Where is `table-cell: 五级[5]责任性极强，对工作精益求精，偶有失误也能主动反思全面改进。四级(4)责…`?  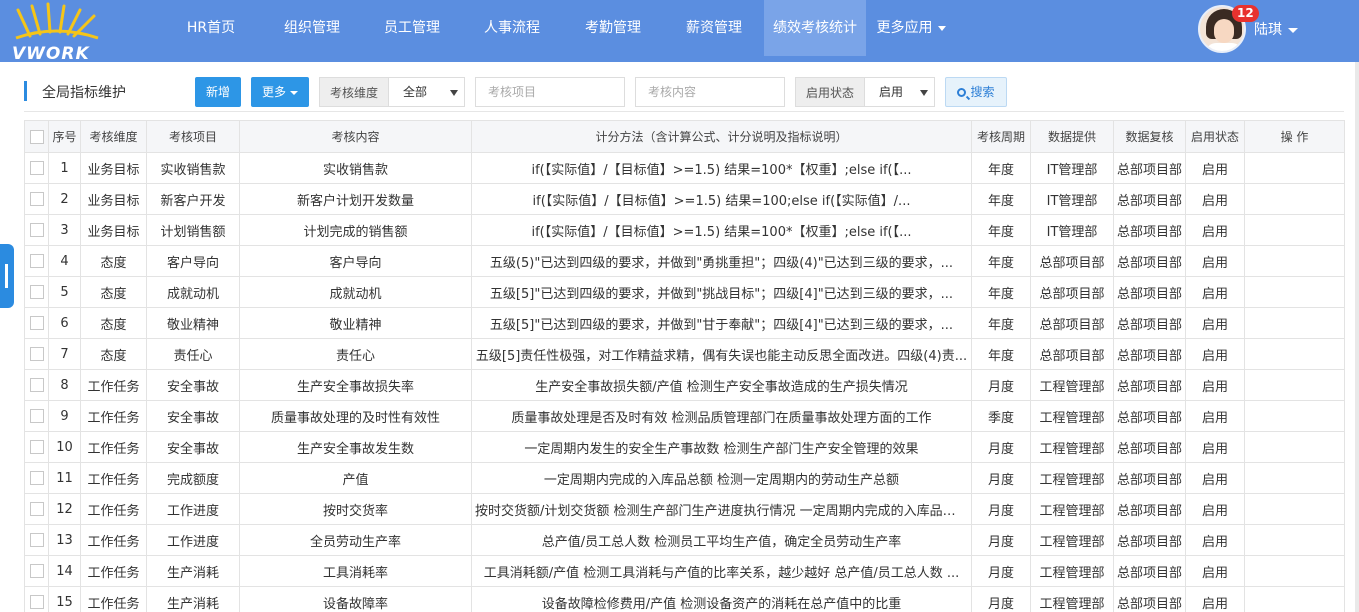 table-cell: 五级[5]责任性极强，对工作精益求精，偶有失误也能主动反思全面改进。四级(4)责… is located at coordinates (721, 354).